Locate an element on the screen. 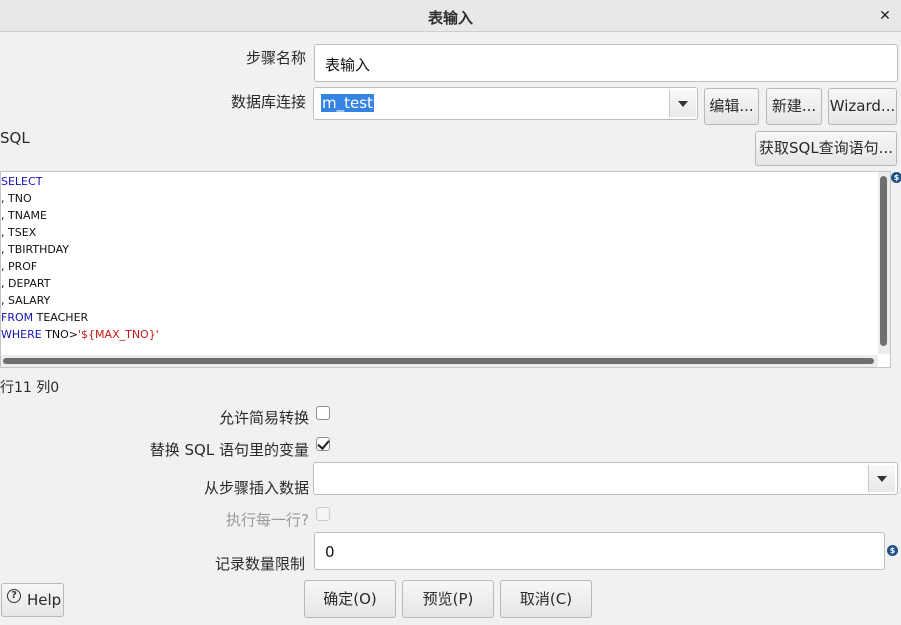 The width and height of the screenshot is (901, 625). sql-line-8: , SALARY is located at coordinates (26, 300).